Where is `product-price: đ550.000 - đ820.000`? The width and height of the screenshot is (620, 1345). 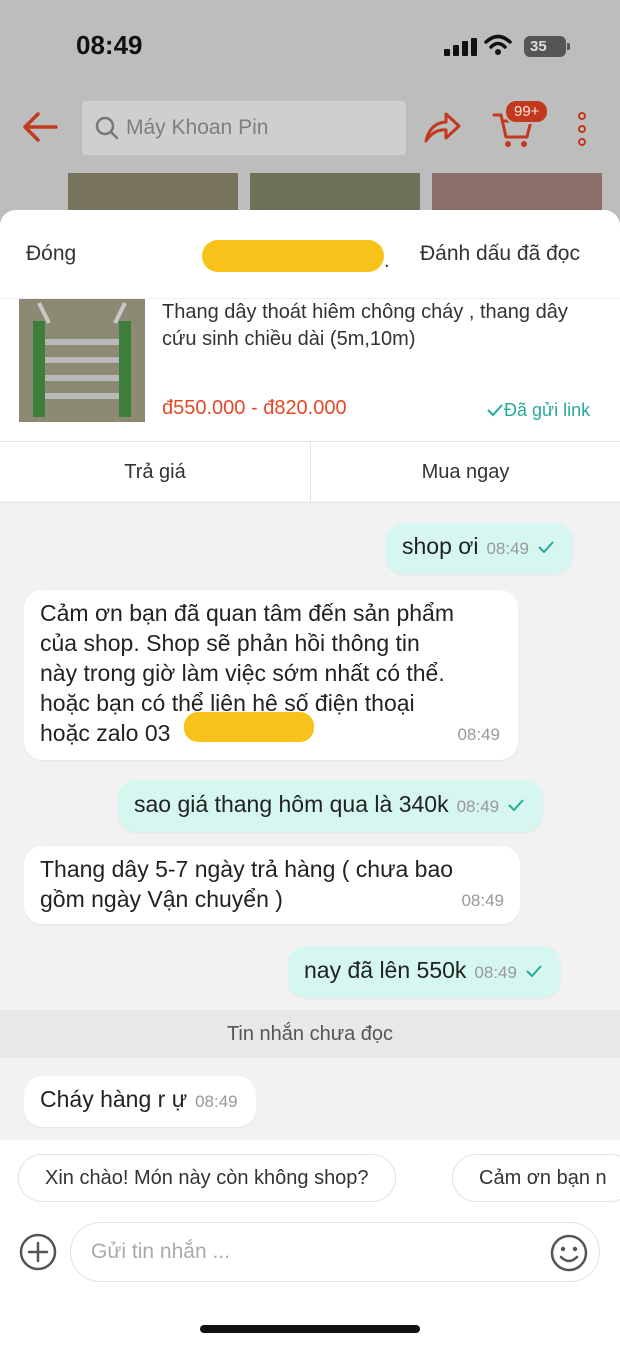
product-price: đ550.000 - đ820.000 is located at coordinates (254, 408).